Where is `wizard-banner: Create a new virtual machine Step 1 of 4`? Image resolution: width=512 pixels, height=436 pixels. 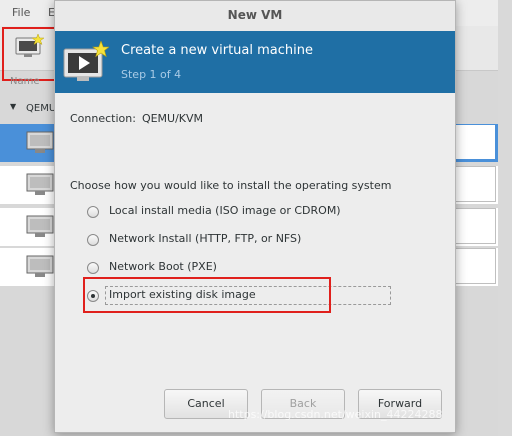 wizard-banner: Create a new virtual machine Step 1 of 4 is located at coordinates (255, 62).